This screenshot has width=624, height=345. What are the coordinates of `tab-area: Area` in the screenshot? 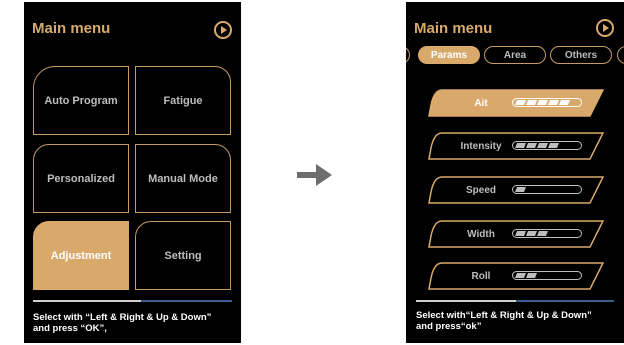 It's located at (515, 55).